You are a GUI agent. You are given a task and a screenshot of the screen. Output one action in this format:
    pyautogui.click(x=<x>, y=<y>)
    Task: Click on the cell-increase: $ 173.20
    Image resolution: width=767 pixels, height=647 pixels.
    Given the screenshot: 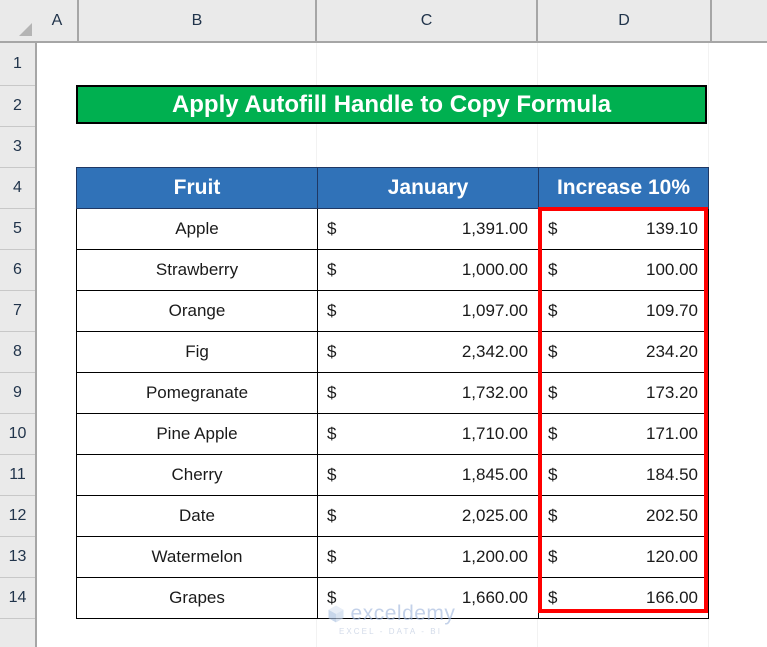 What is the action you would take?
    pyautogui.click(x=623, y=393)
    